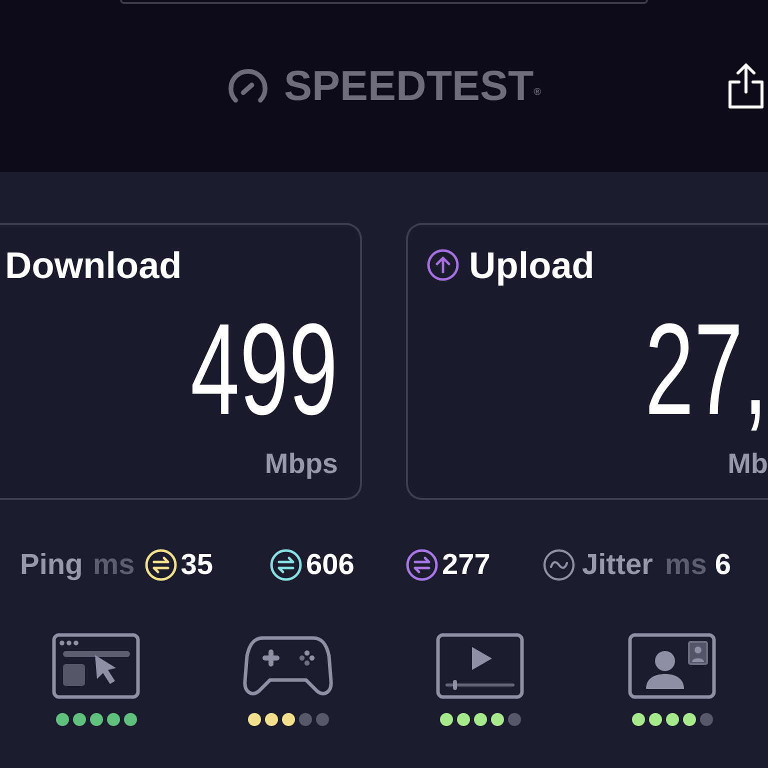  What do you see at coordinates (197, 565) in the screenshot?
I see `ping-value: 35` at bounding box center [197, 565].